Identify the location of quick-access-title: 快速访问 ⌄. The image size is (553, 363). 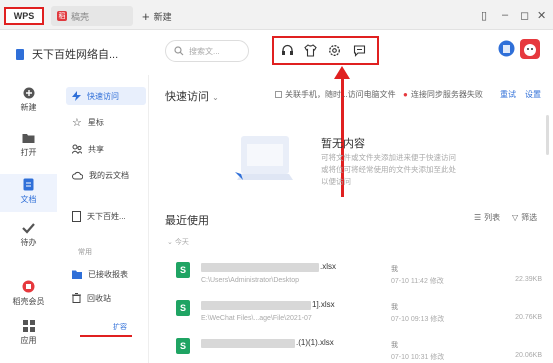
(192, 96).